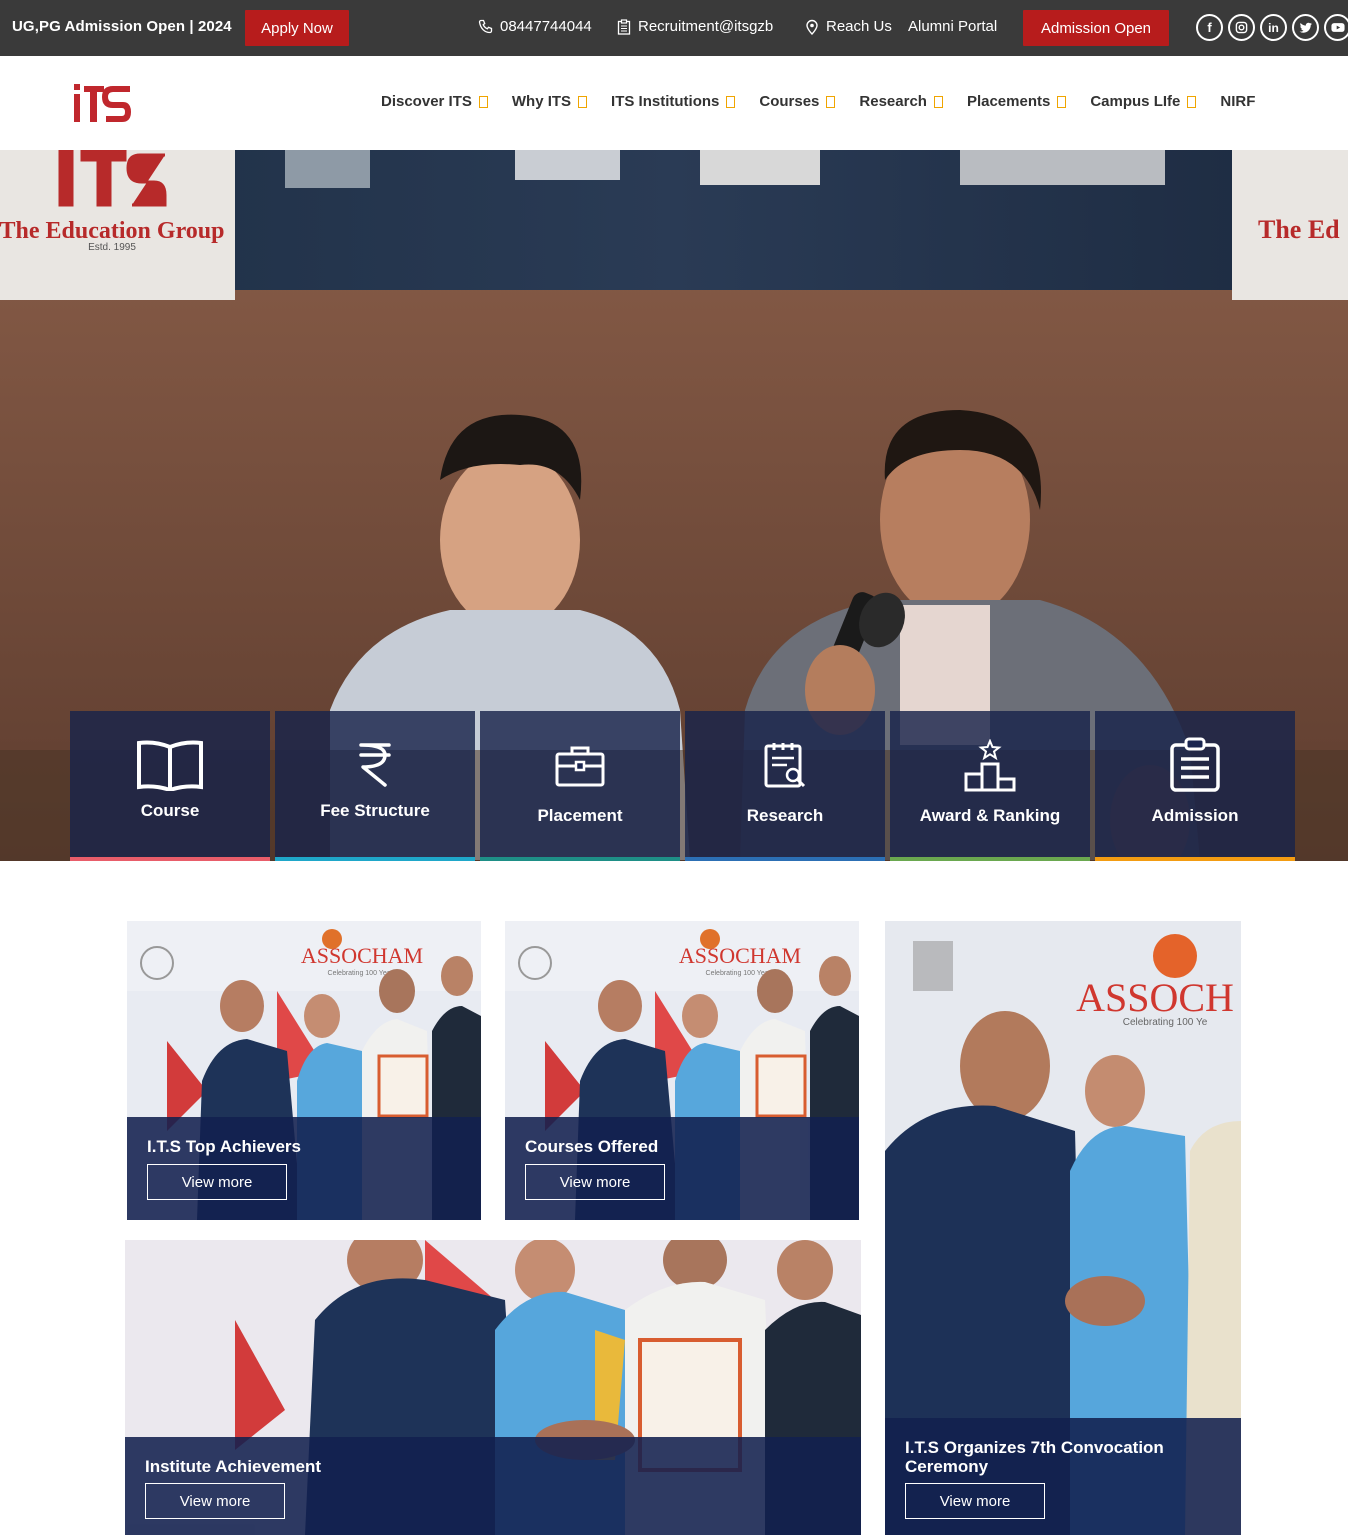 The height and width of the screenshot is (1535, 1348). I want to click on nav-courses: Courses, so click(797, 101).